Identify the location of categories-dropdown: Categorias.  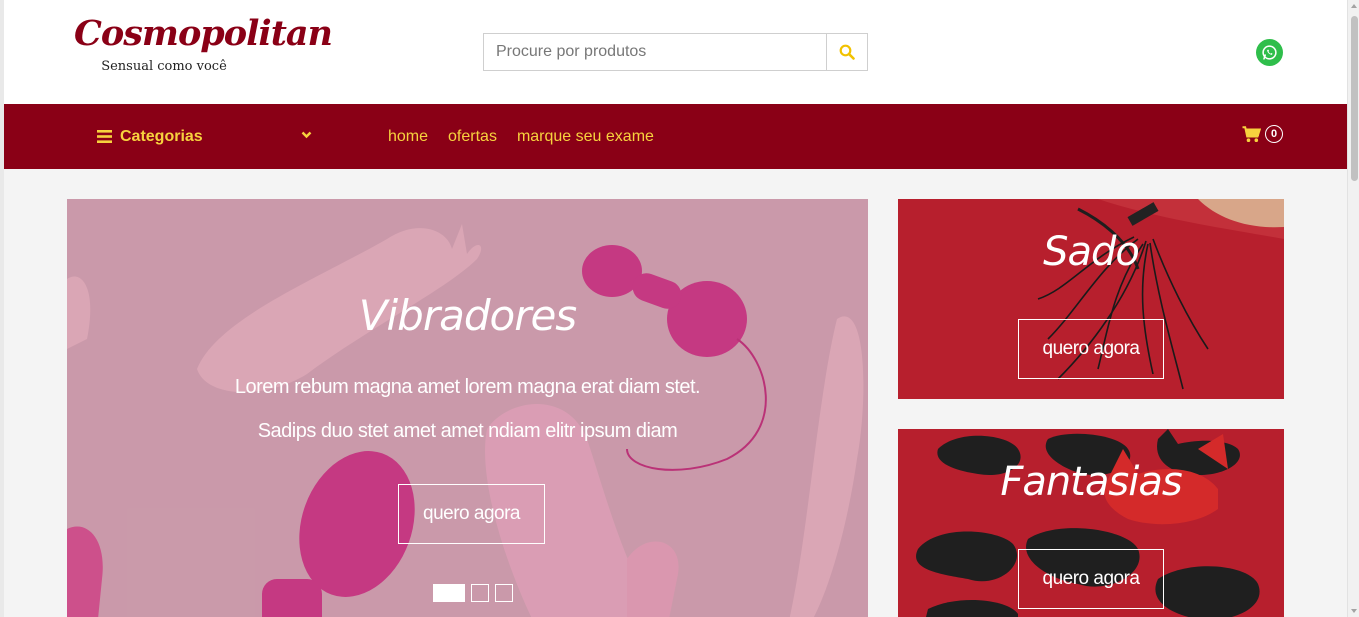
(204, 136).